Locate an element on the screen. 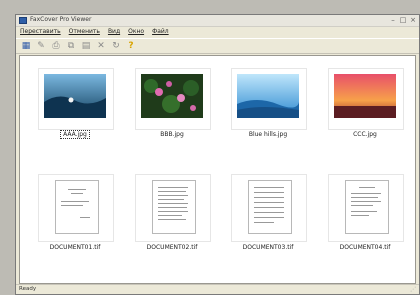  thumbnail-document03 is located at coordinates (269, 208).